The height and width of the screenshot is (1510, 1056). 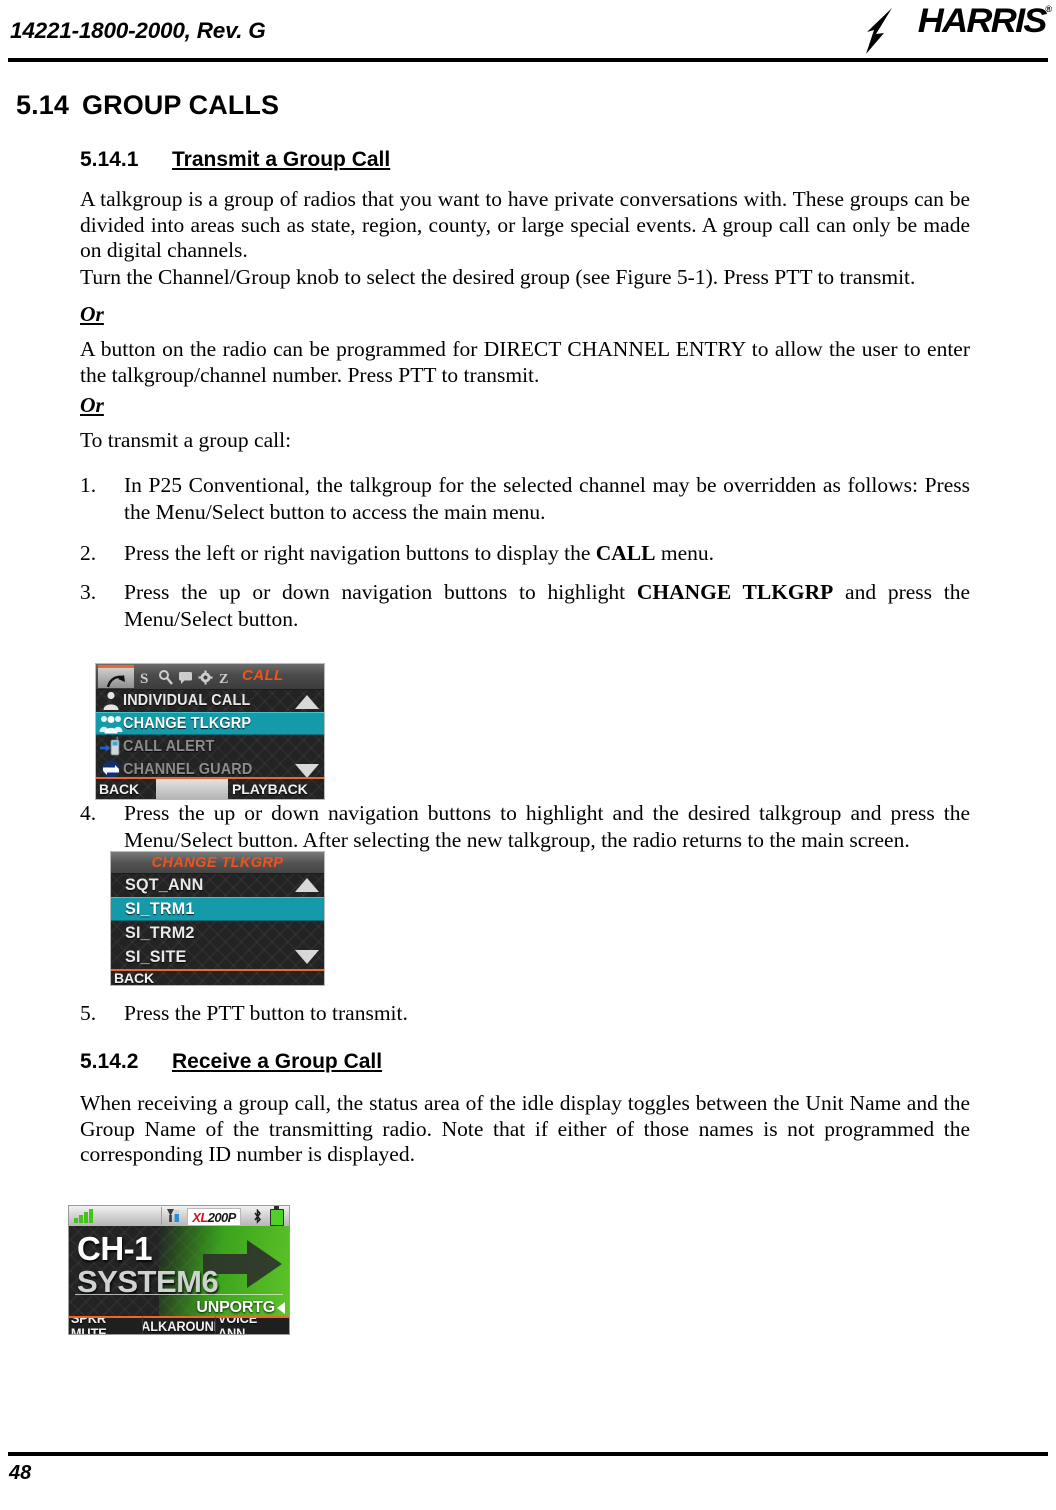 What do you see at coordinates (281, 159) in the screenshot?
I see `subsection-title-1: Transmit a Group Call` at bounding box center [281, 159].